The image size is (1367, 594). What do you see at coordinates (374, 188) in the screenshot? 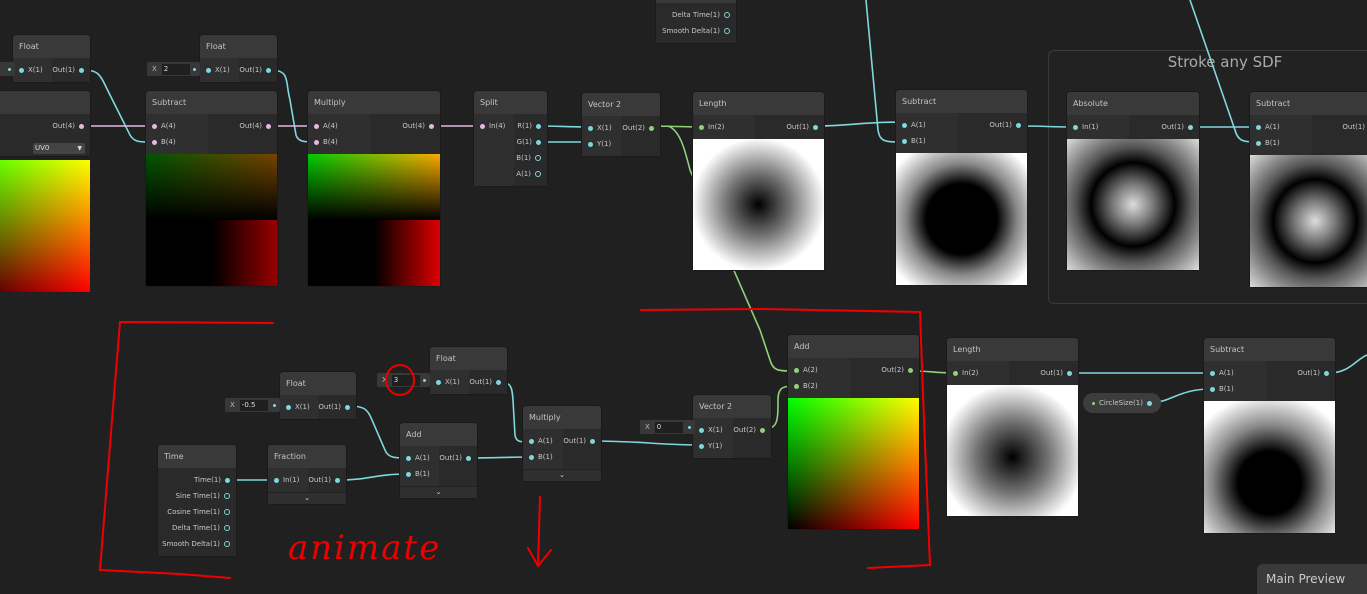
I see `multiply-node: Multiply A(4) B(4) Out(4)` at bounding box center [374, 188].